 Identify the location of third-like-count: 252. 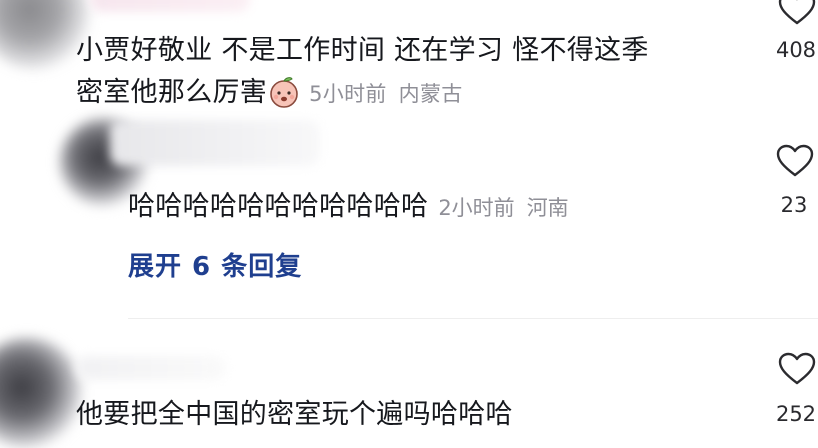
(796, 414).